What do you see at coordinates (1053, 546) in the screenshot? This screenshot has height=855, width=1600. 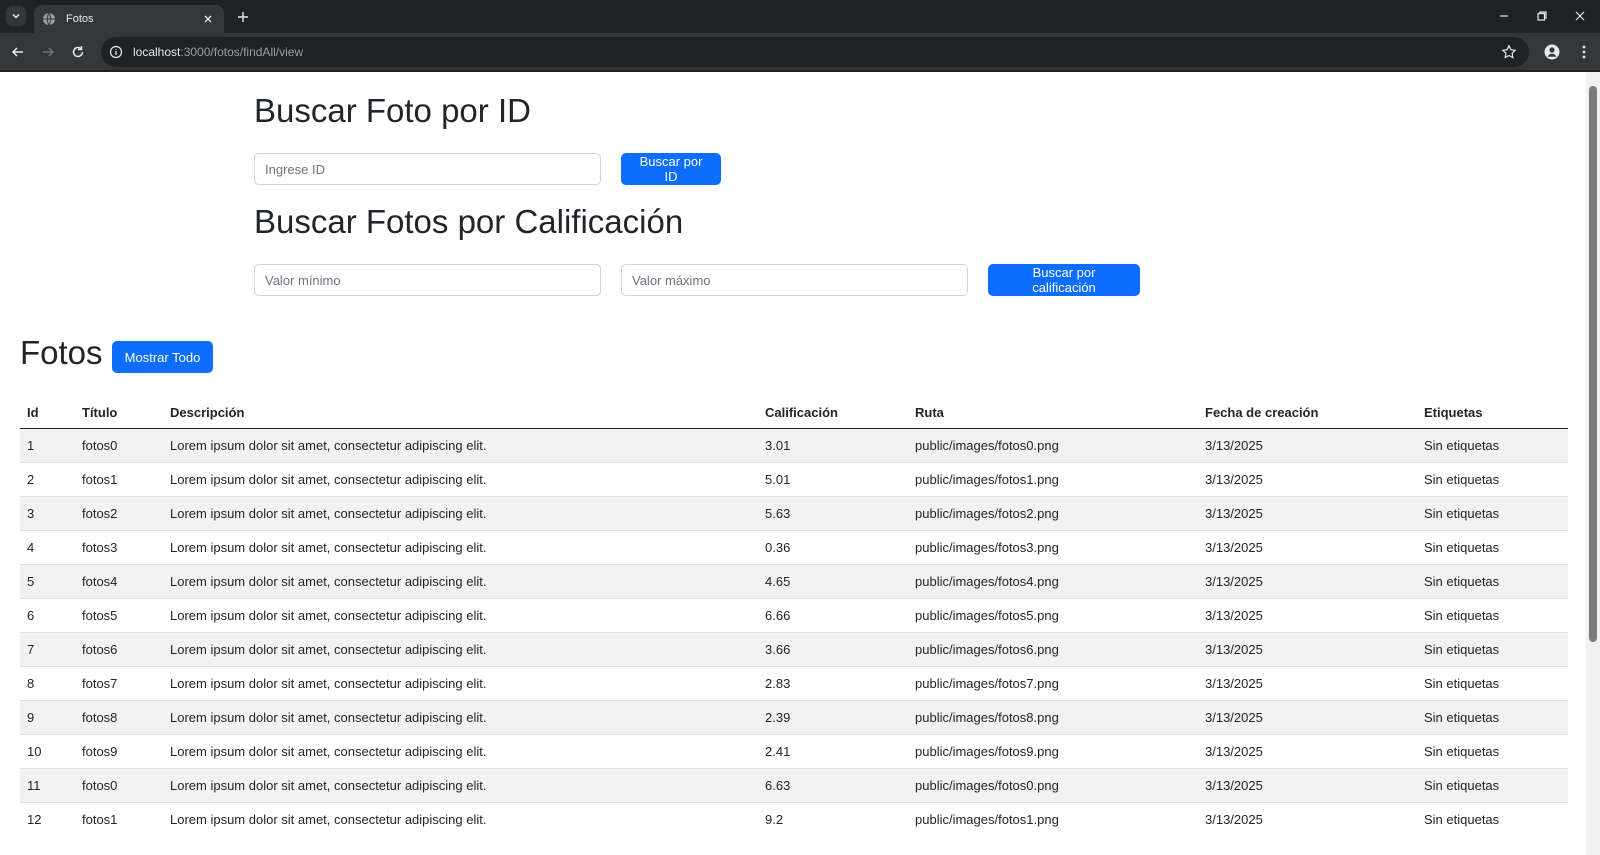 I see `cell-path: public/images/fotos3.png` at bounding box center [1053, 546].